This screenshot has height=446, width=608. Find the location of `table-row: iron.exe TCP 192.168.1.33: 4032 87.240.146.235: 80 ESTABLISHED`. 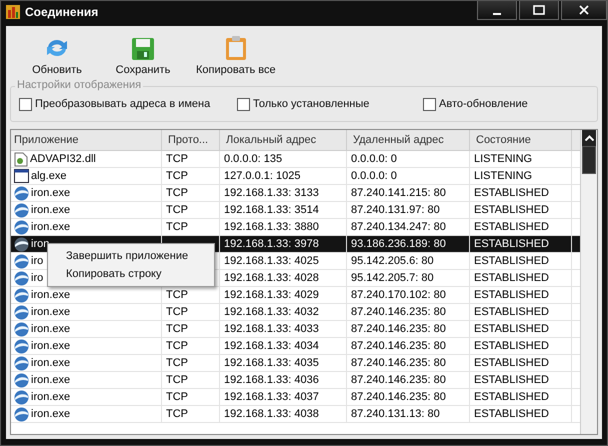

table-row: iron.exe TCP 192.168.1.33: 4032 87.240.146.235: 80 ESTABLISHED is located at coordinates (295, 312).